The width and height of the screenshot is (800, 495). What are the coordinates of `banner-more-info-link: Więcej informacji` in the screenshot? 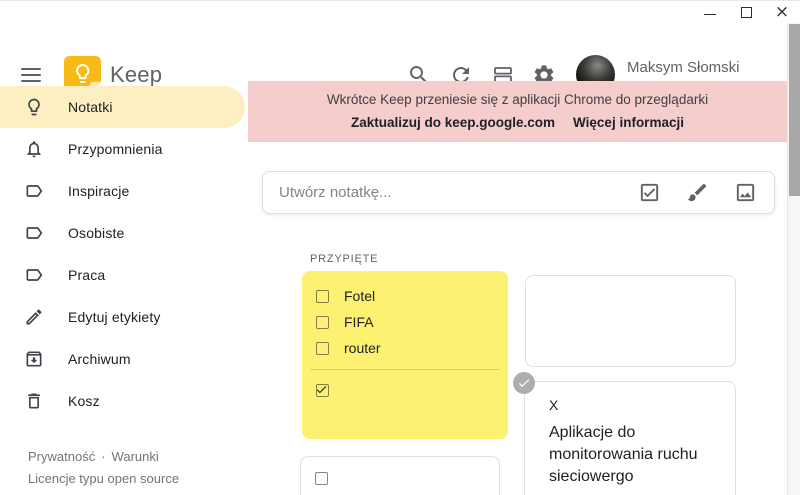 It's located at (628, 122).